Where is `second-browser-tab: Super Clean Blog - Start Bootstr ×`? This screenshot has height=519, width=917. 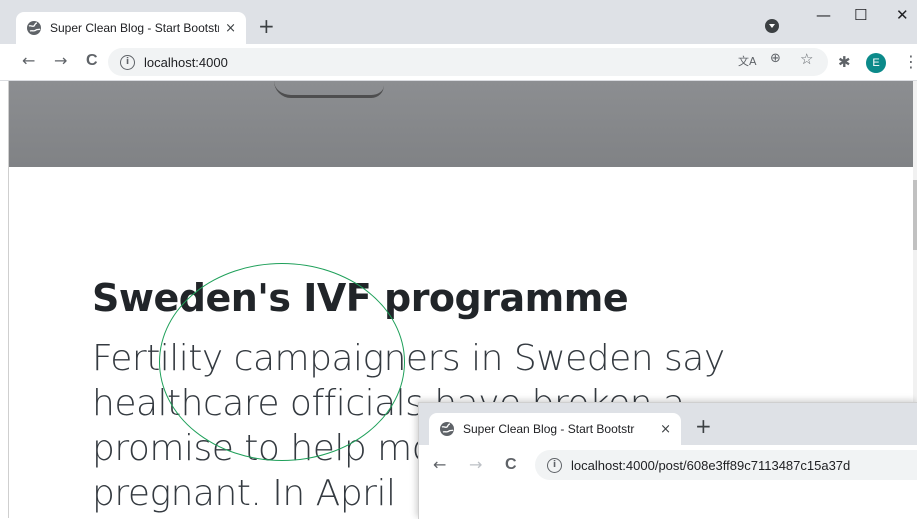
second-browser-tab: Super Clean Blog - Start Bootstr × is located at coordinates (555, 429).